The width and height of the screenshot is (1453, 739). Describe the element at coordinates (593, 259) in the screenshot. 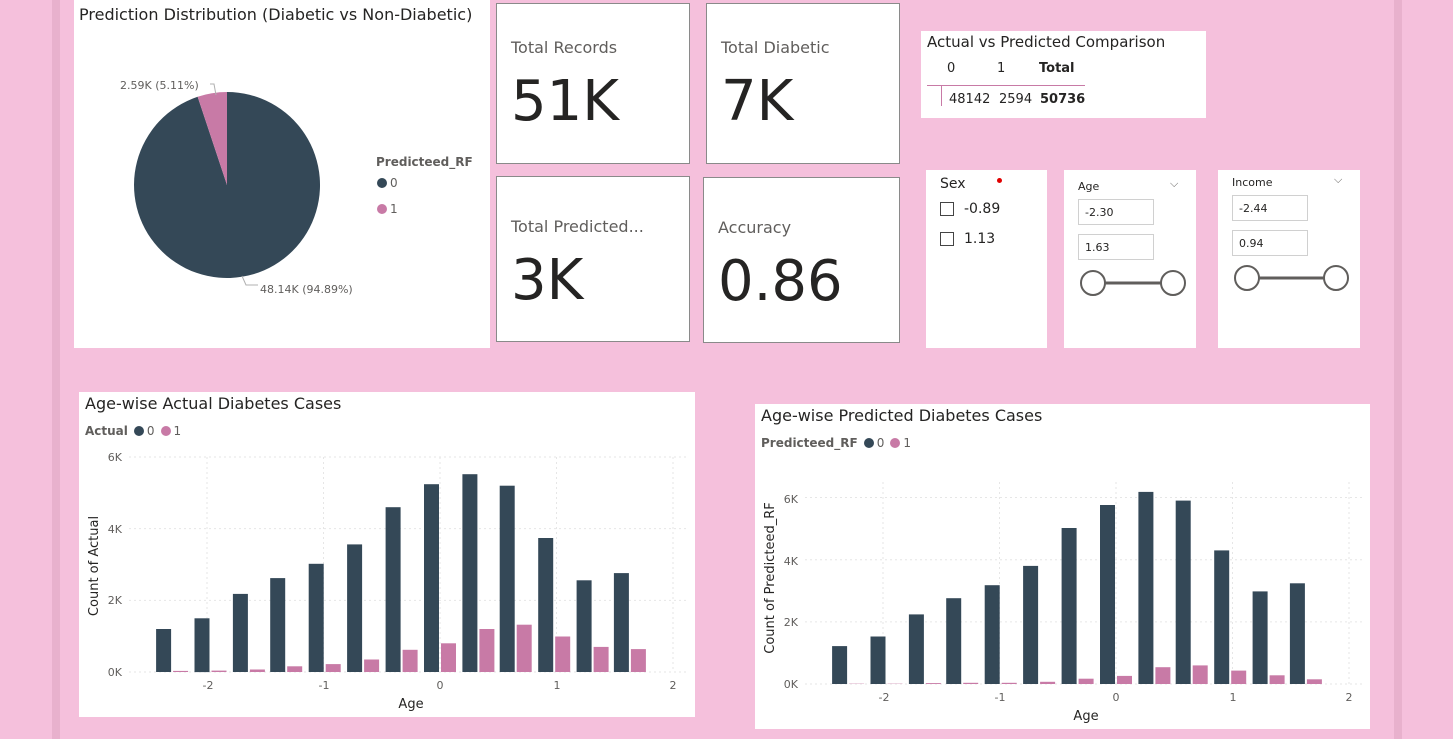

I see `kpi-card-total-predicted: Total Predicted... 3K` at that location.